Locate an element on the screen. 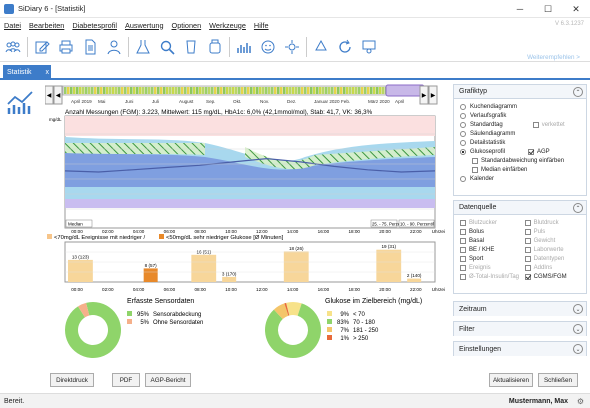 Image resolution: width=590 pixels, height=408 pixels. event-bar is located at coordinates (414, 280).